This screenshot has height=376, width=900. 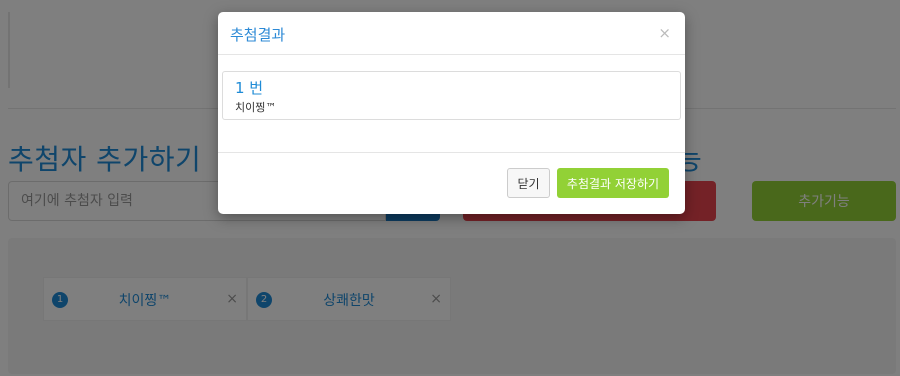 I want to click on close-icon: ×, so click(x=664, y=33).